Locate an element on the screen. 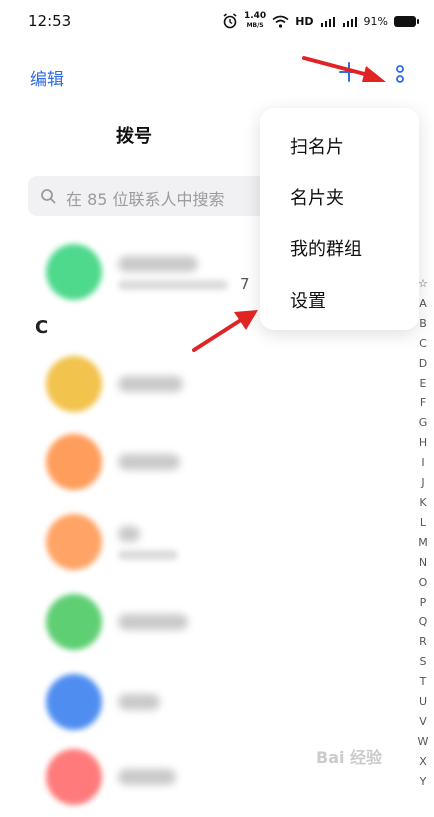 The image size is (434, 817). index-letter: I is located at coordinates (423, 463).